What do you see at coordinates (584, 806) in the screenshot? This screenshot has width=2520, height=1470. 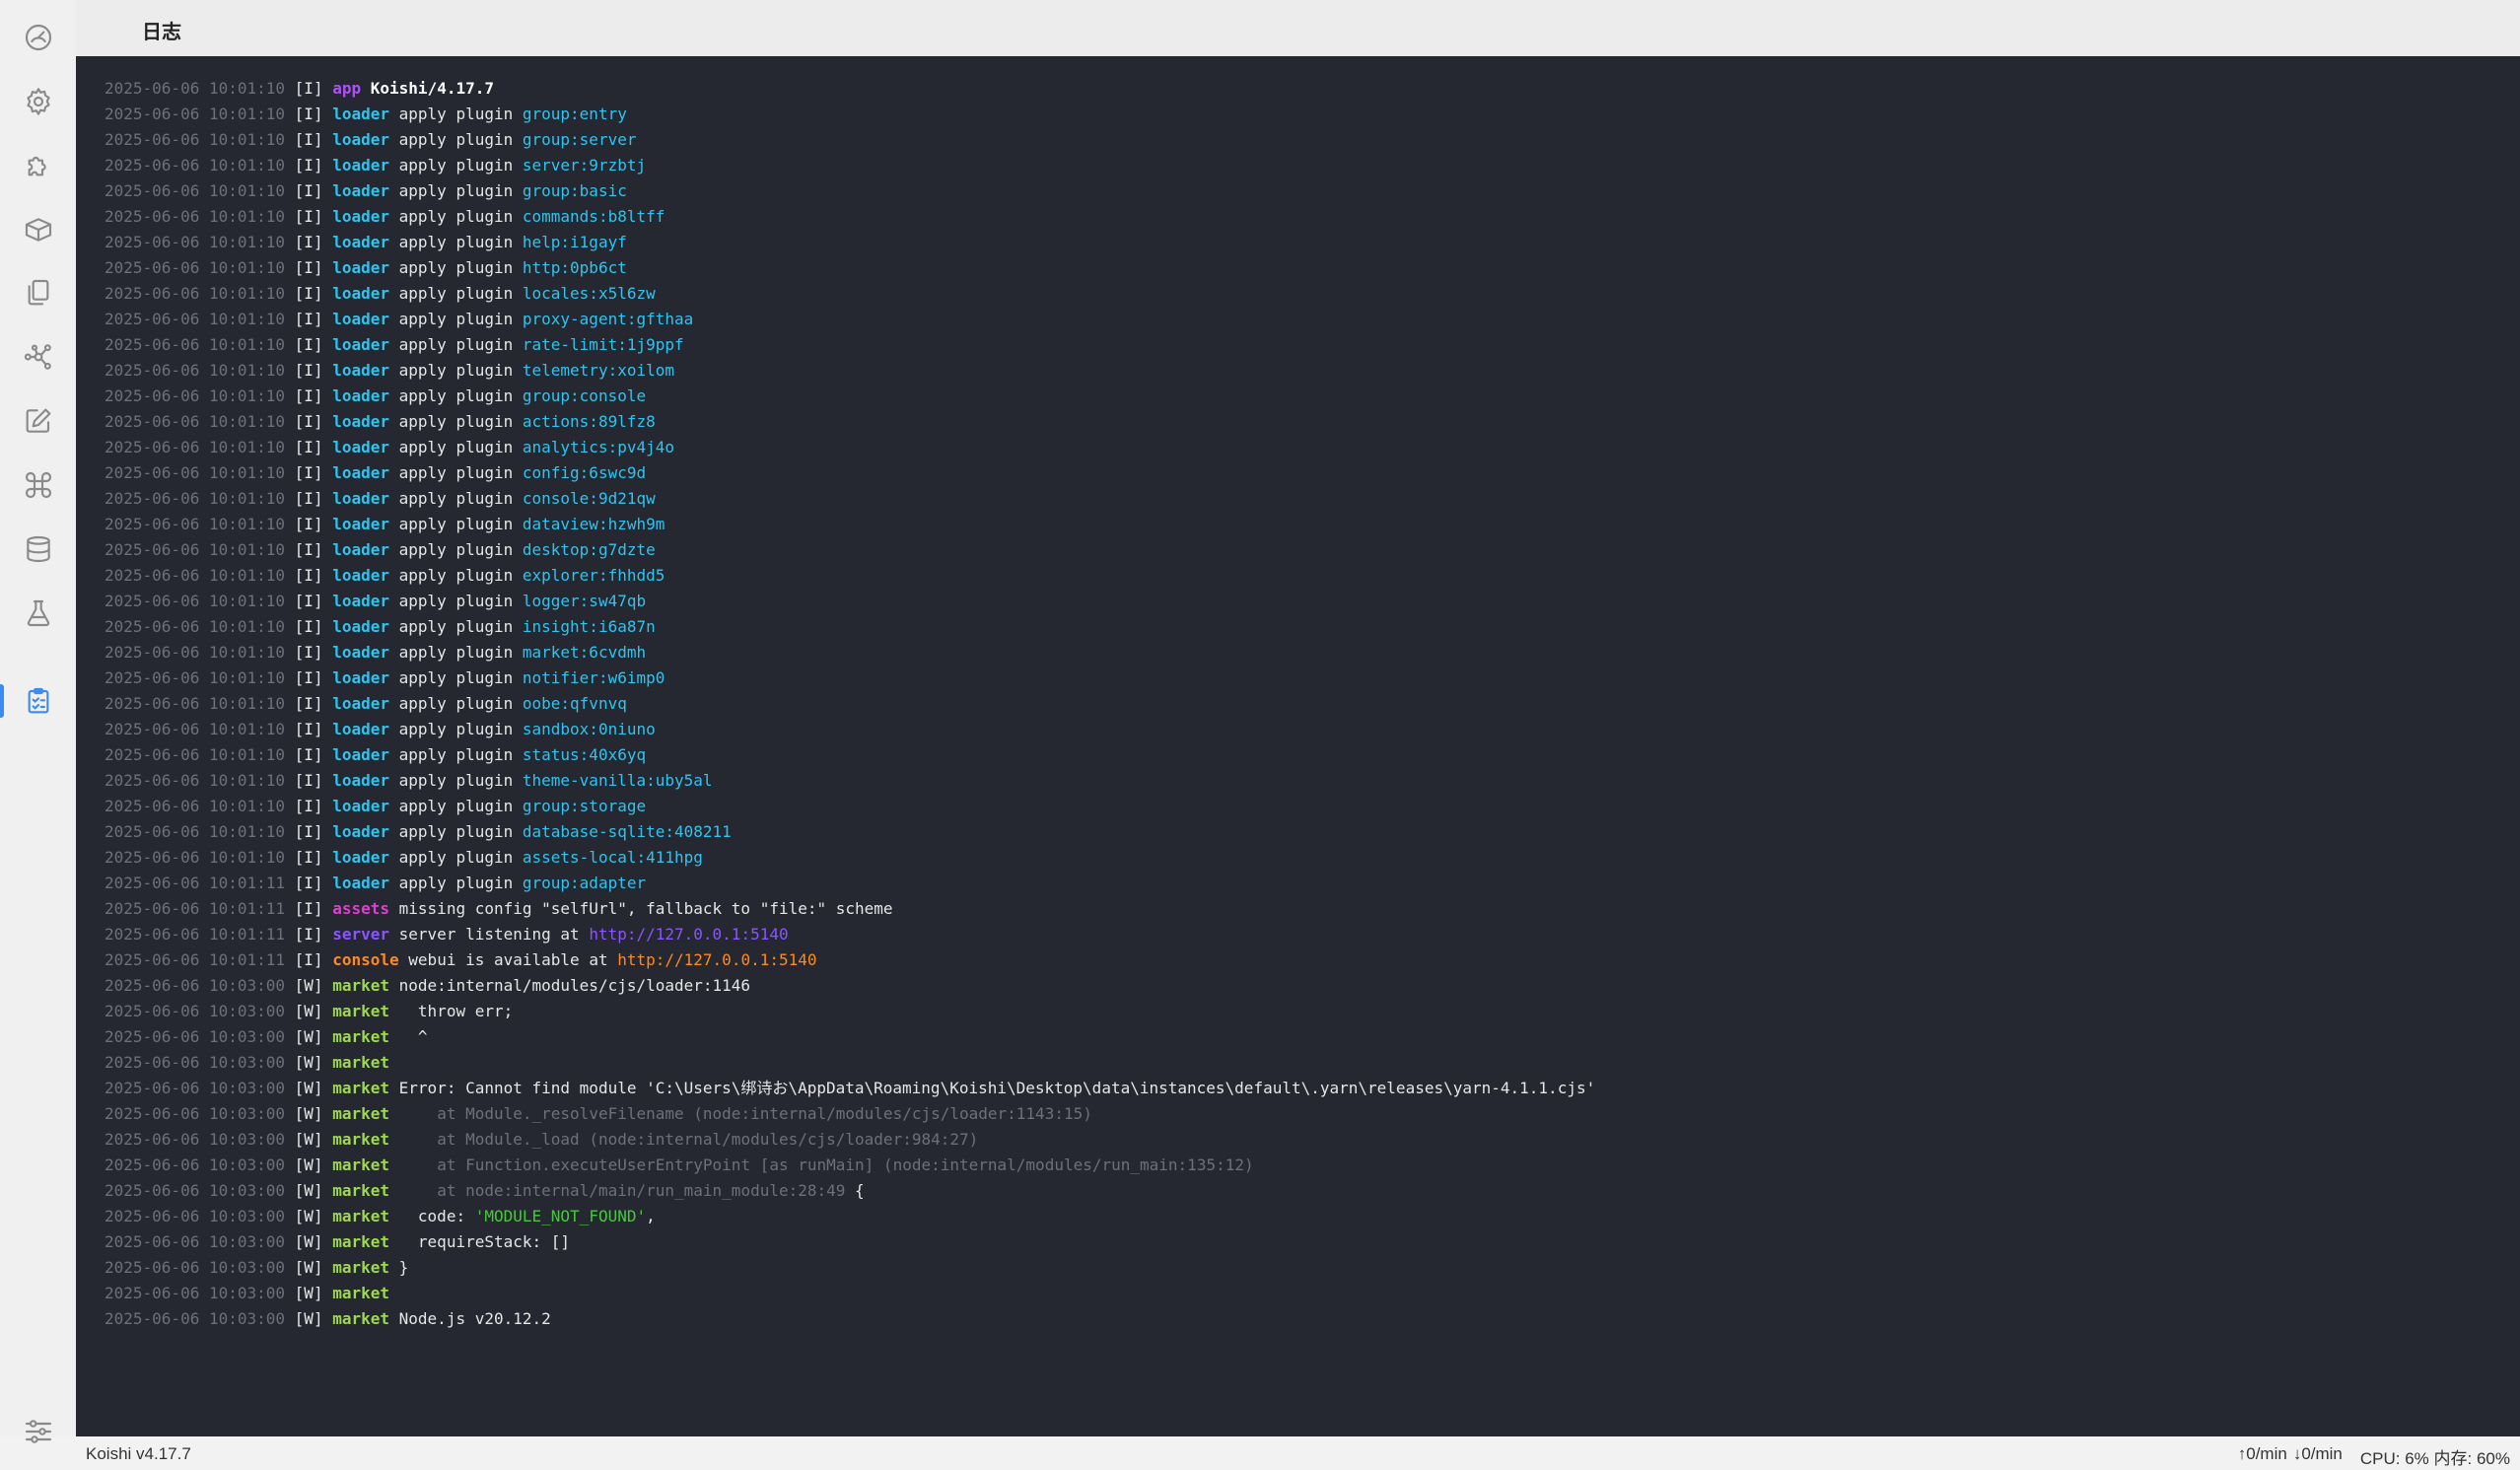 I see `log-message: group:storage` at bounding box center [584, 806].